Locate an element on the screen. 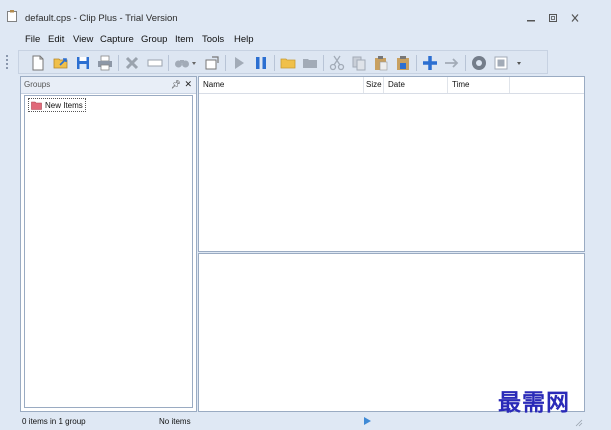 The width and height of the screenshot is (611, 430). delete-icon is located at coordinates (132, 63).